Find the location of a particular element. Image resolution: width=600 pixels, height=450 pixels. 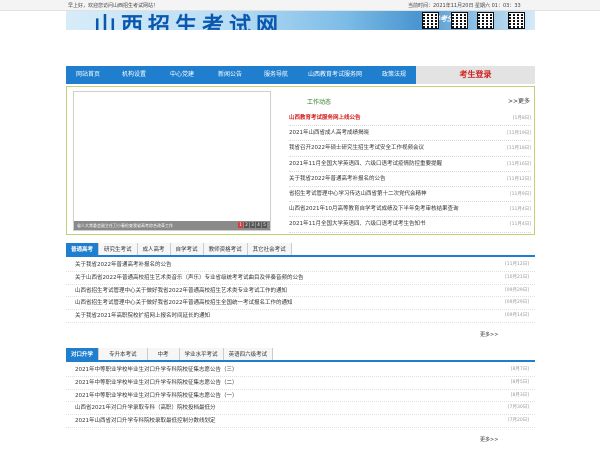

tab-college-upgrade-exam: 专升本考试 is located at coordinates (123, 354).